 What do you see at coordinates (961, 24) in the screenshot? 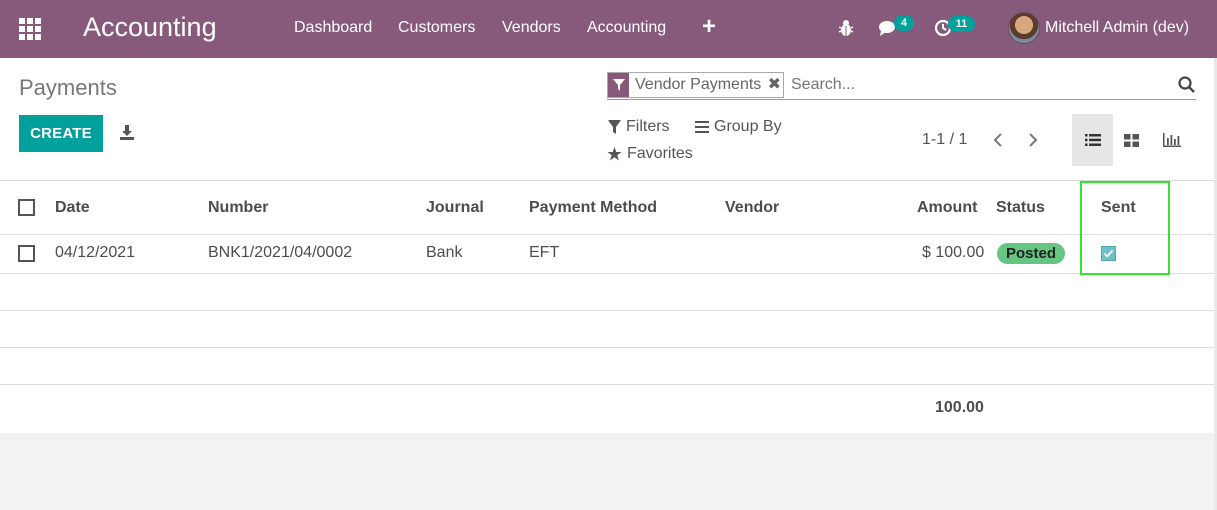
I see `activity-count-badge: 11` at bounding box center [961, 24].